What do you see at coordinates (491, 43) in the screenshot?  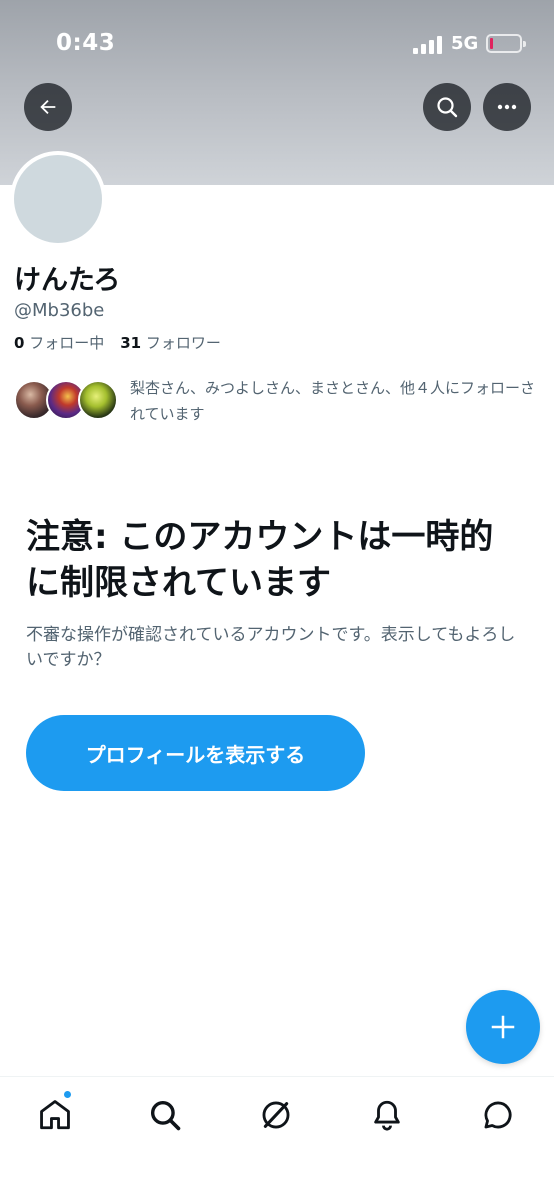 I see `battery-level` at bounding box center [491, 43].